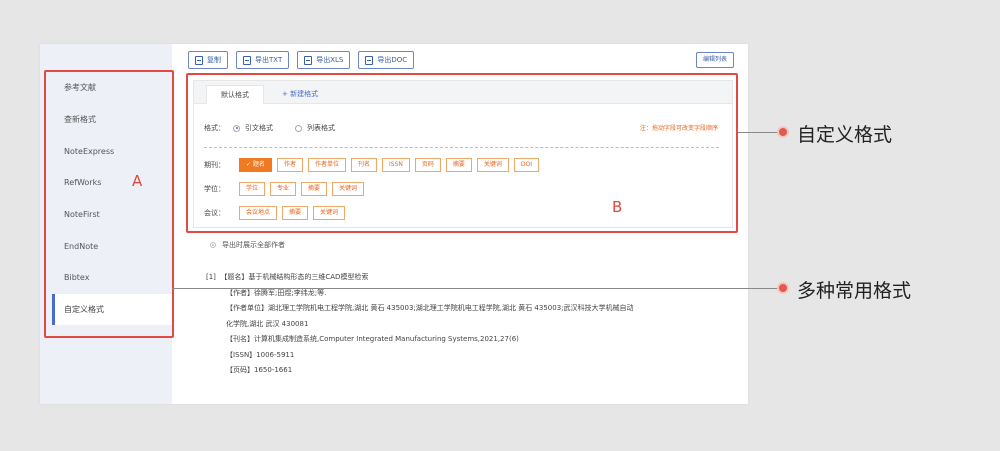  Describe the element at coordinates (253, 245) in the screenshot. I see `export-all-authors-label: 导出时展示全部作者` at that location.